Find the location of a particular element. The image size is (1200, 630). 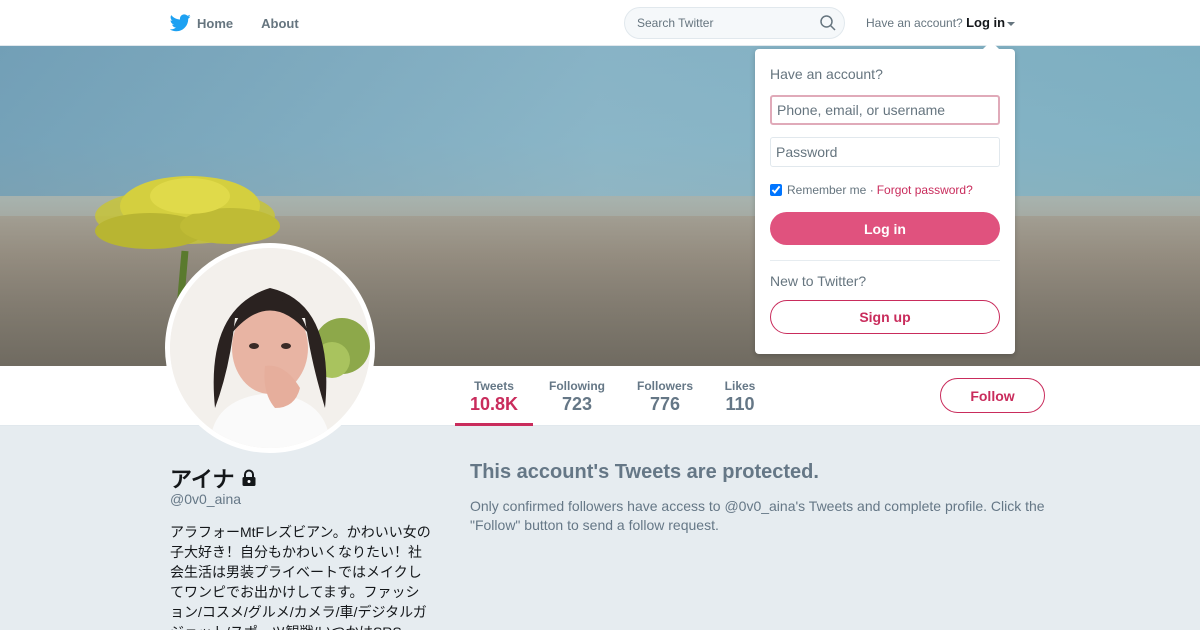

signup-button: Sign up is located at coordinates (885, 317).